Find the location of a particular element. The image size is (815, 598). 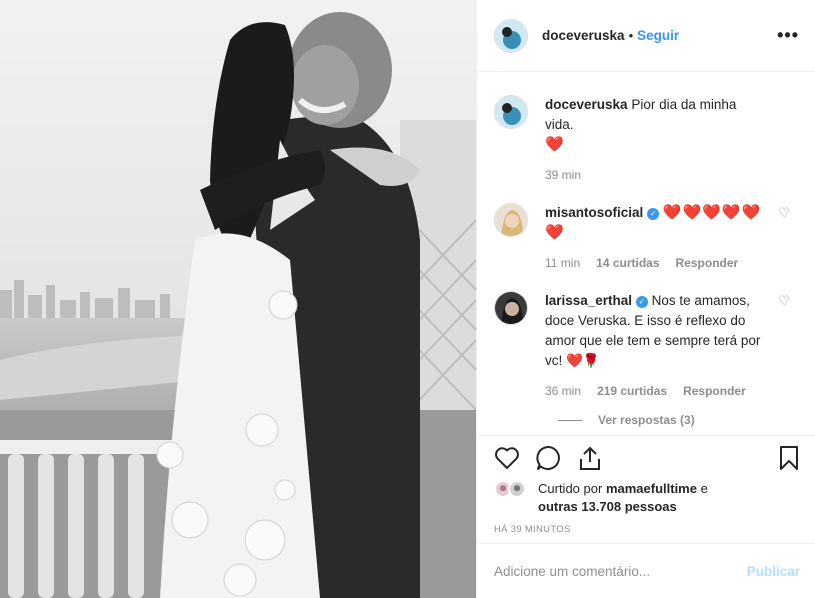

publish-button: Publicar is located at coordinates (773, 571).